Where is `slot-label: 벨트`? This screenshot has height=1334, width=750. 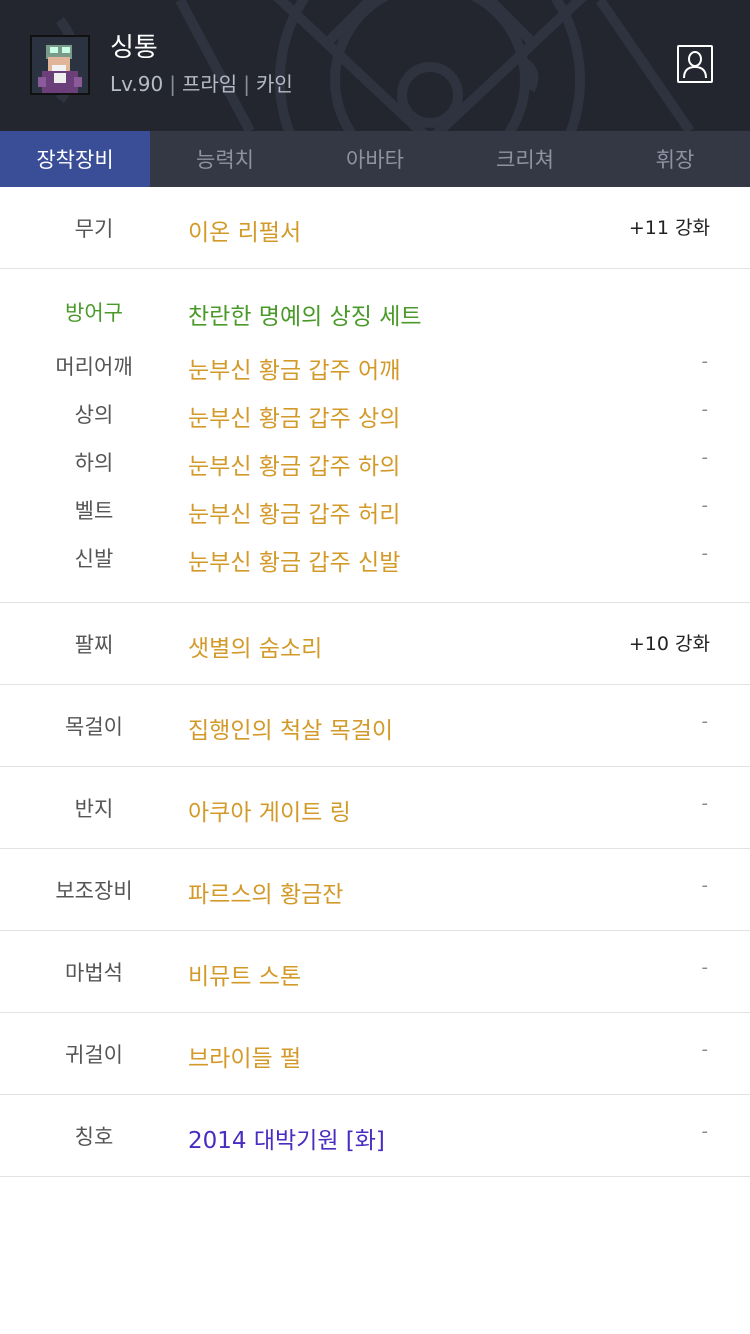
slot-label: 벨트 is located at coordinates (94, 511).